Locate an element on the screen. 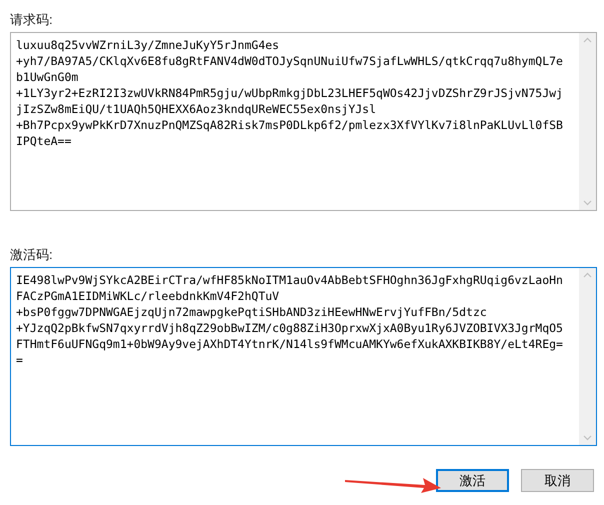 This screenshot has height=505, width=604. field-label: 请求码: is located at coordinates (31, 20).